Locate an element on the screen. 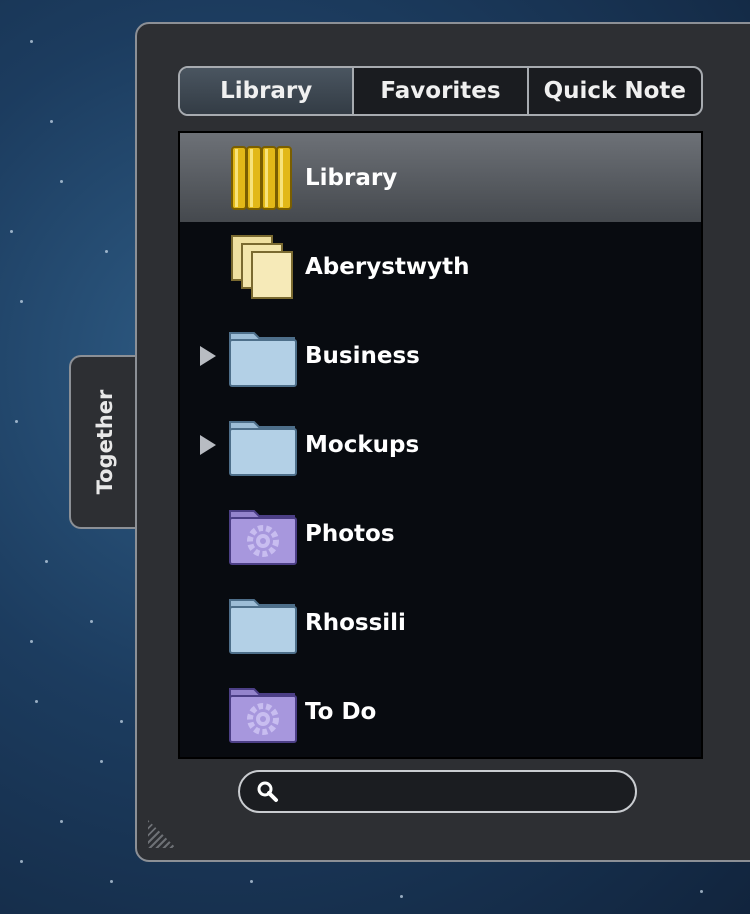  side-tab-together: Together is located at coordinates (104, 442).